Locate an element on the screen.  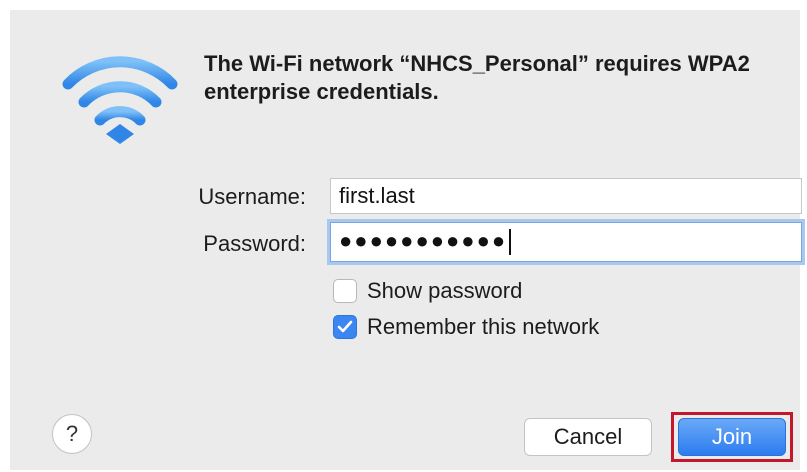
show-password-option: Show password is located at coordinates (427, 291).